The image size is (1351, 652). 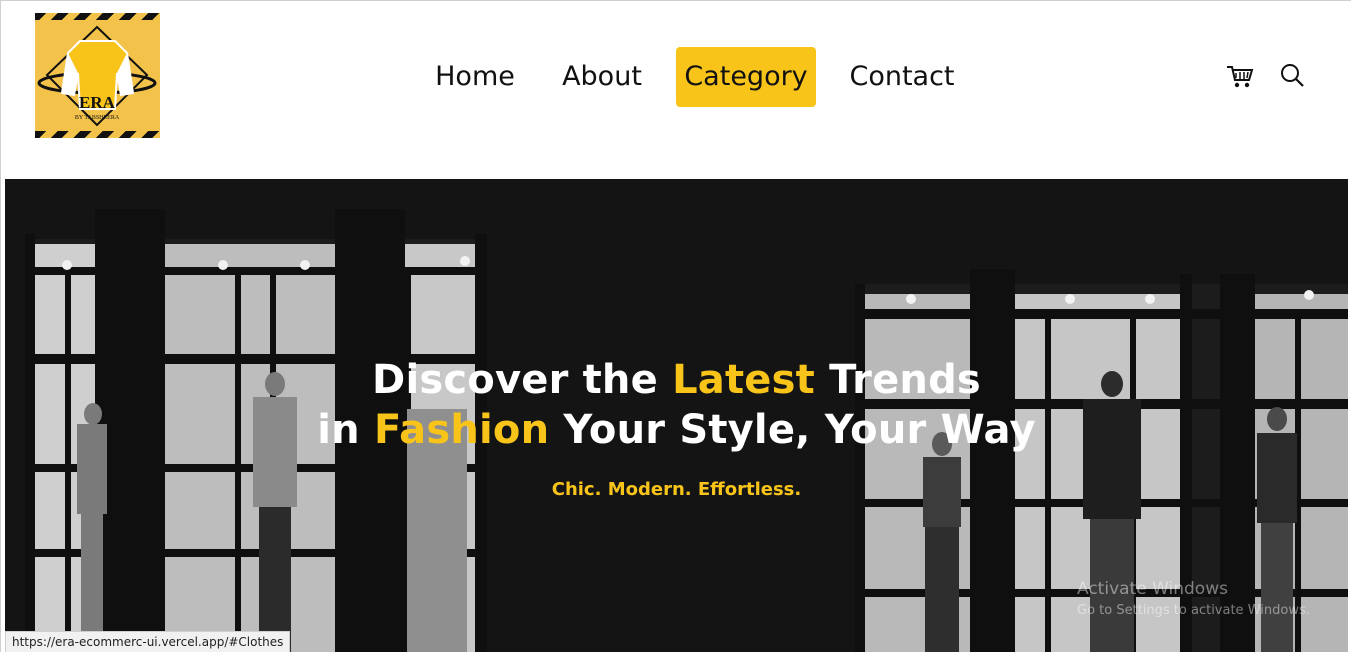 I want to click on watermark-title: Activate Windows, so click(x=1152, y=589).